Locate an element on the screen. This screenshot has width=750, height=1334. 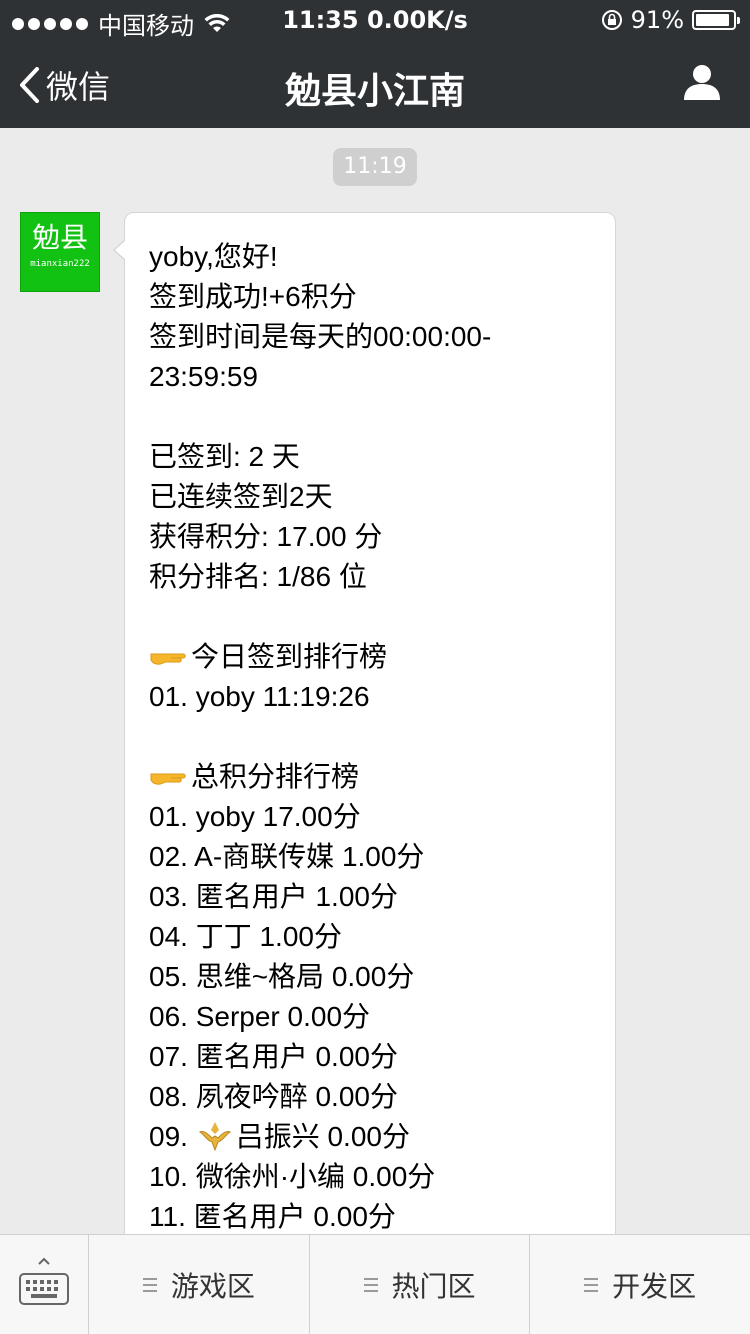
avatar-subtext: mianxian222 is located at coordinates (60, 264).